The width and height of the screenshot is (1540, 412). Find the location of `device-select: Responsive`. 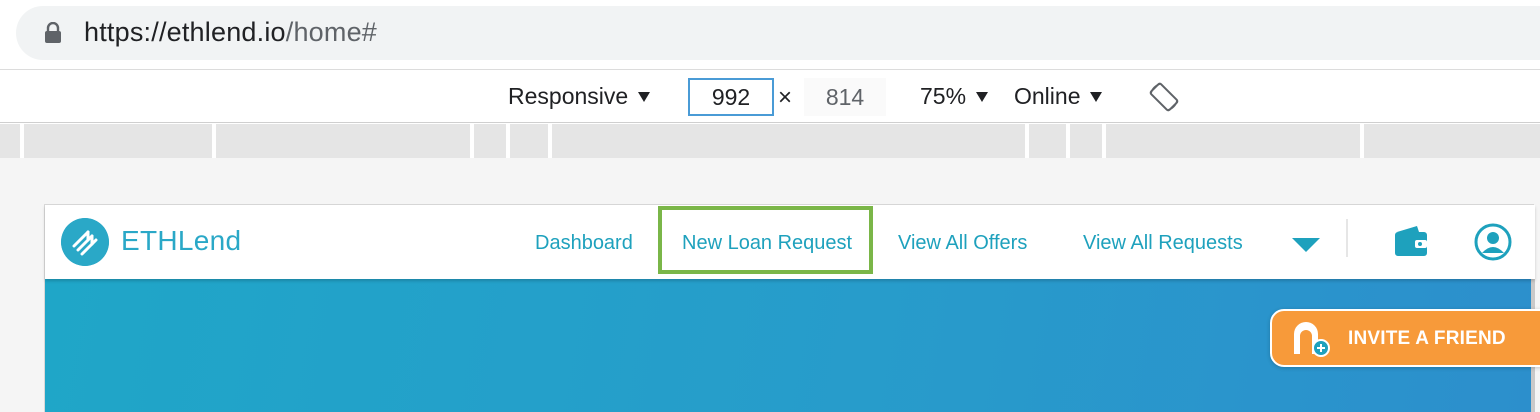

device-select: Responsive is located at coordinates (579, 96).